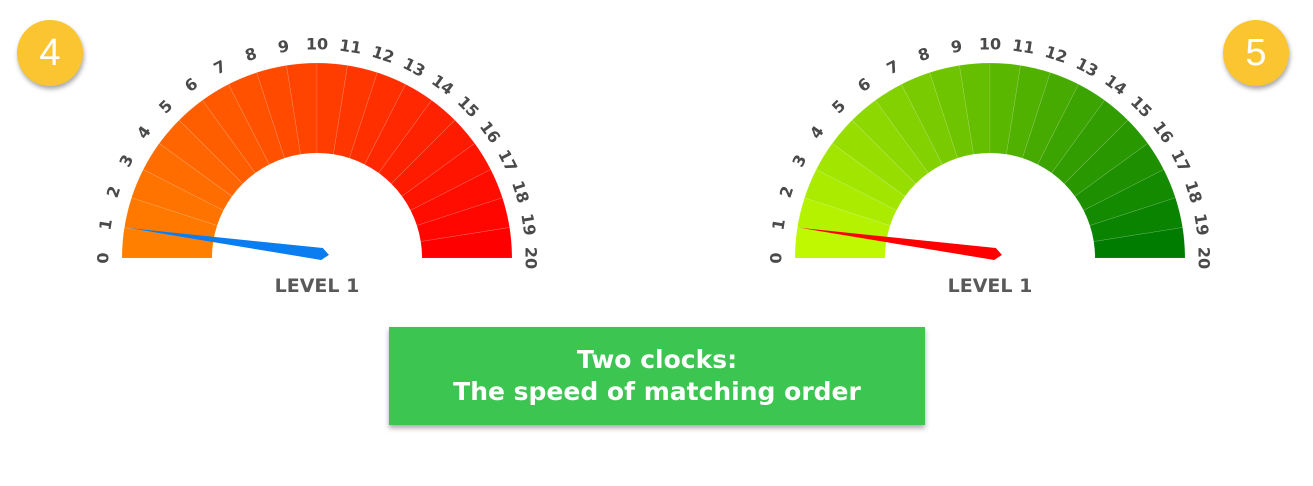 This screenshot has height=486, width=1313. I want to click on gauge-right-level-label: LEVEL 1, so click(990, 286).